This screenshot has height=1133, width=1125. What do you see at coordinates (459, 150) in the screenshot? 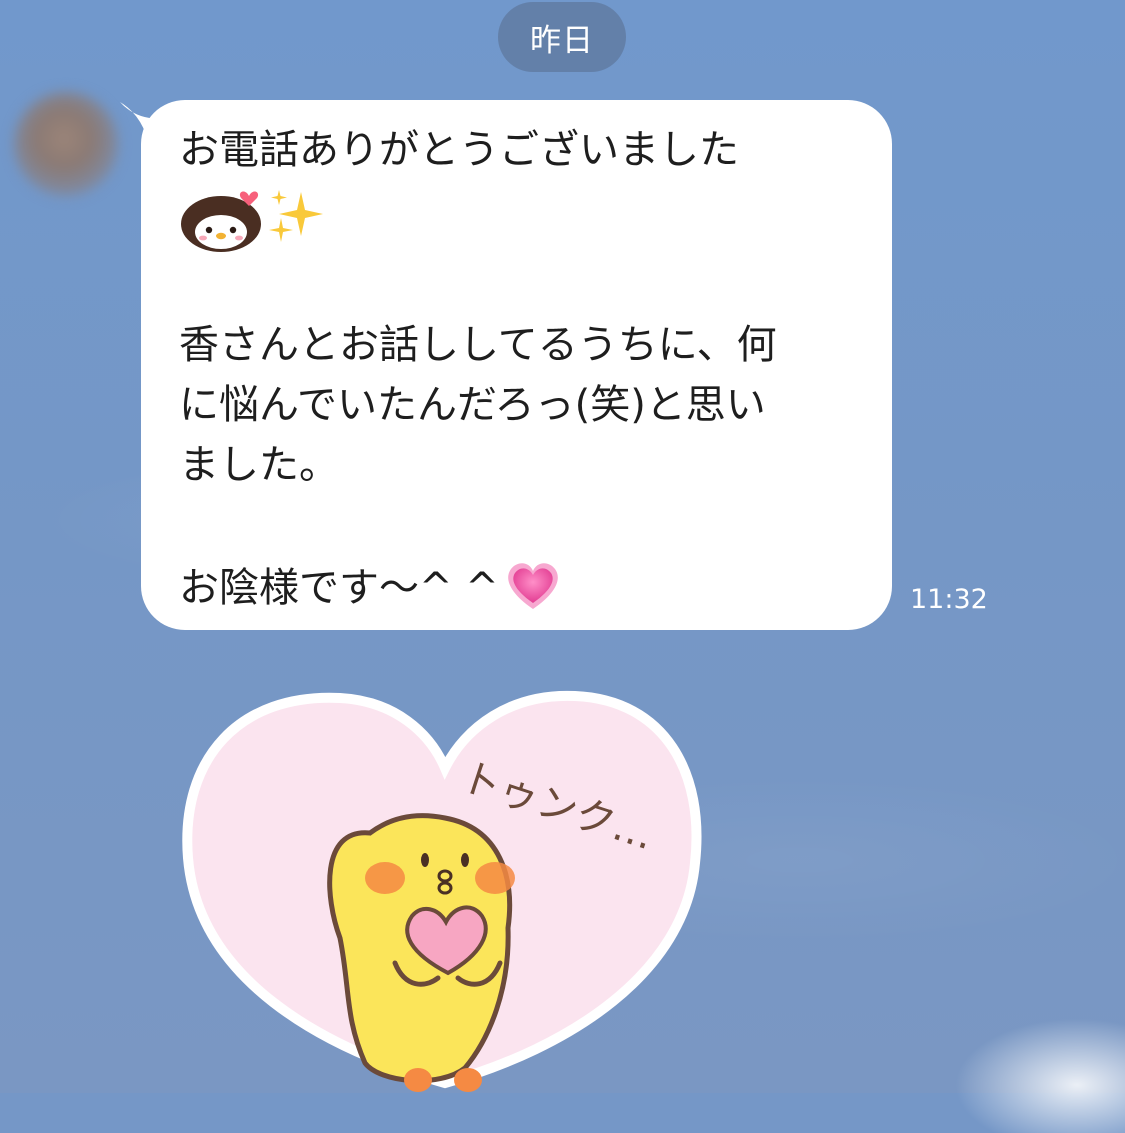
I see `message-text-line: お電話ありがとうございました` at bounding box center [459, 150].